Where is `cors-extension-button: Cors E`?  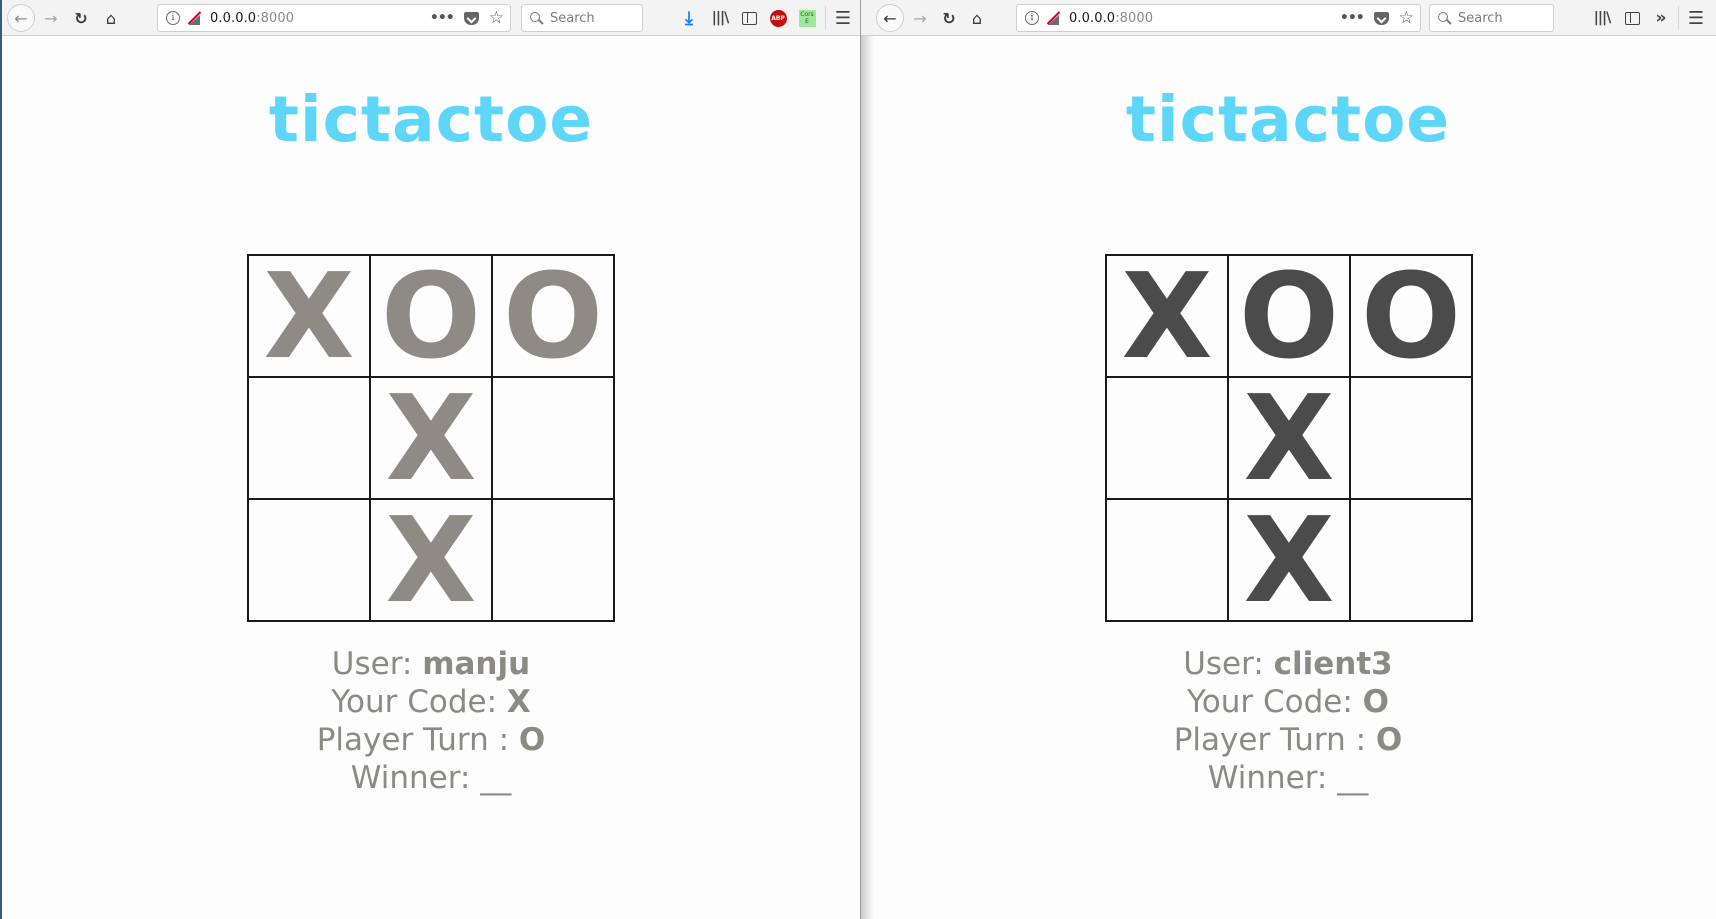
cors-extension-button: Cors E is located at coordinates (807, 18).